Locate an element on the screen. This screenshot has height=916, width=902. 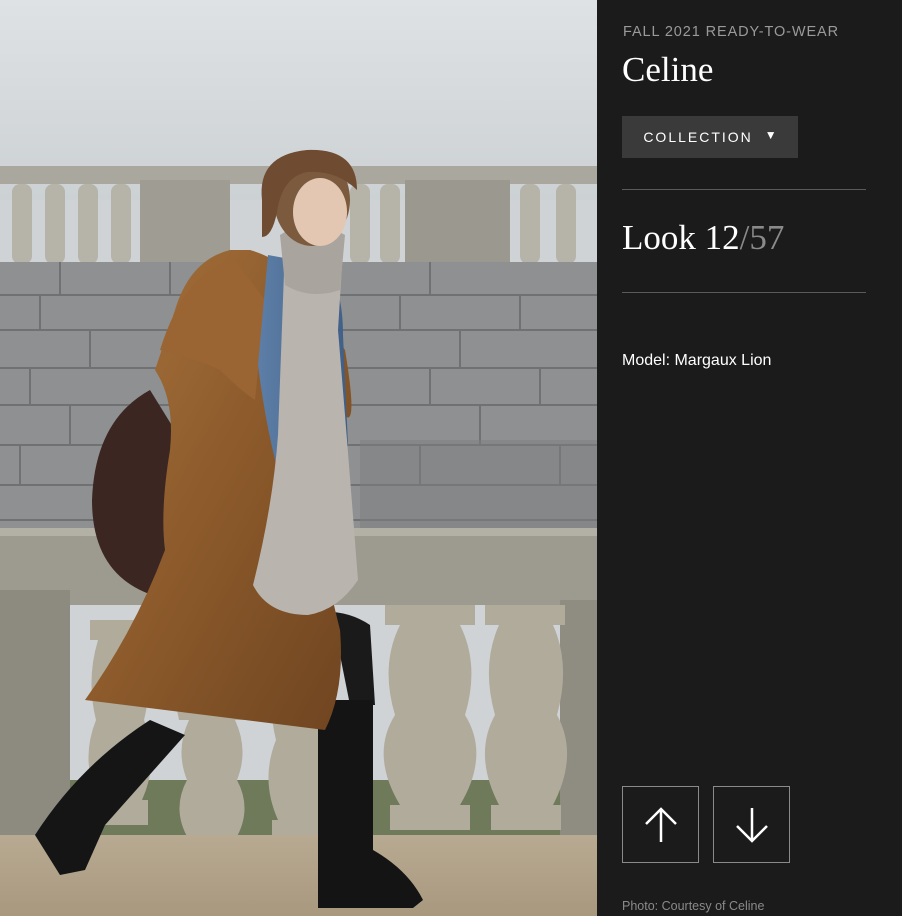
look-prefix: Look is located at coordinates (659, 237).